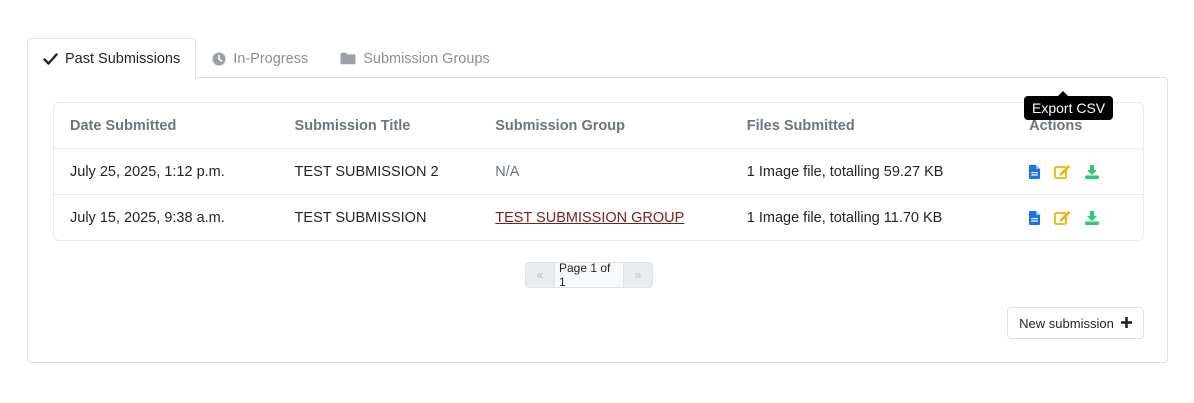 The width and height of the screenshot is (1194, 403). Describe the element at coordinates (166, 171) in the screenshot. I see `cell-date: July 25, 2025, 1:12 p.m.` at that location.